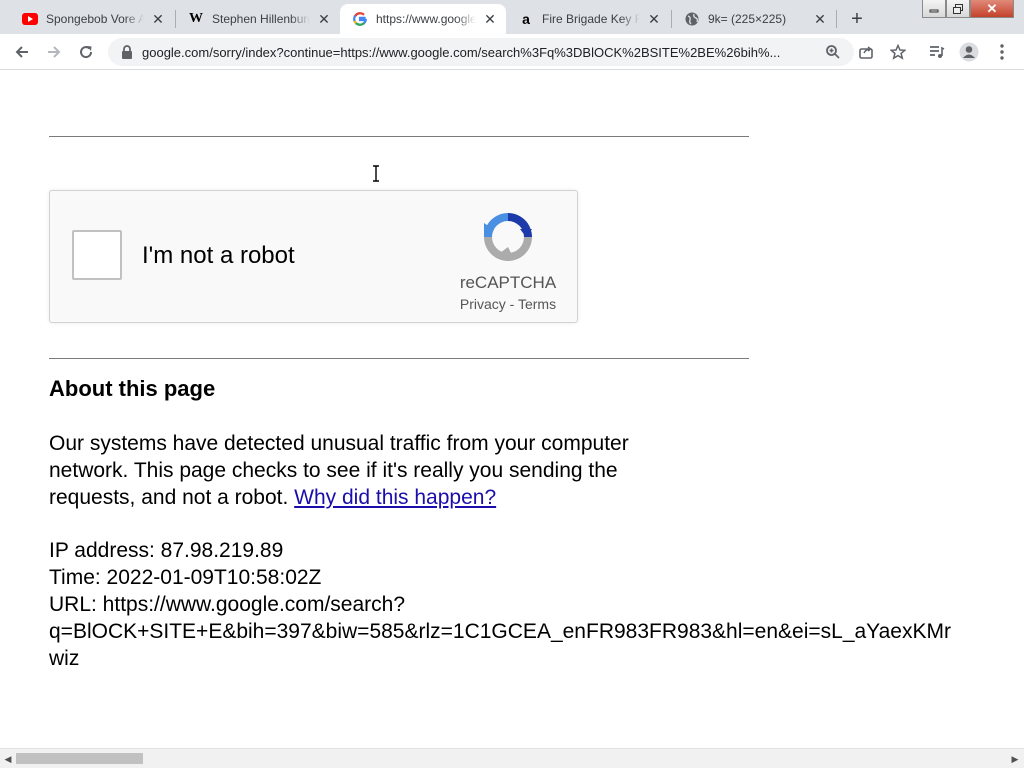 The width and height of the screenshot is (1024, 768). I want to click on recaptcha-brand: reCAPTCHA, so click(508, 282).